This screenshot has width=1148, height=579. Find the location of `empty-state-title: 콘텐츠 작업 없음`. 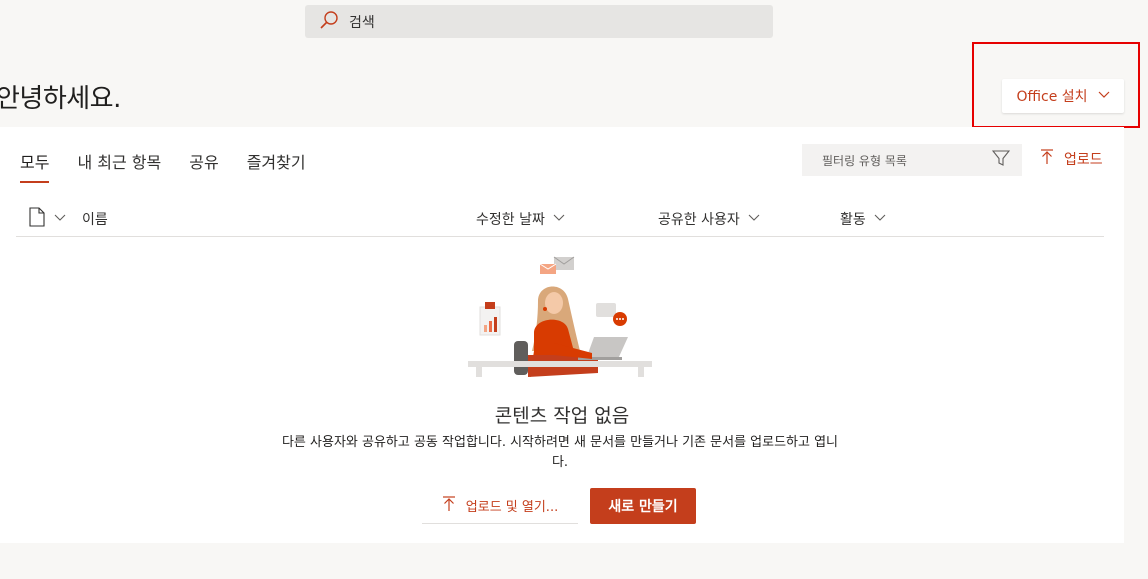

empty-state-title: 콘텐츠 작업 없음 is located at coordinates (562, 416).